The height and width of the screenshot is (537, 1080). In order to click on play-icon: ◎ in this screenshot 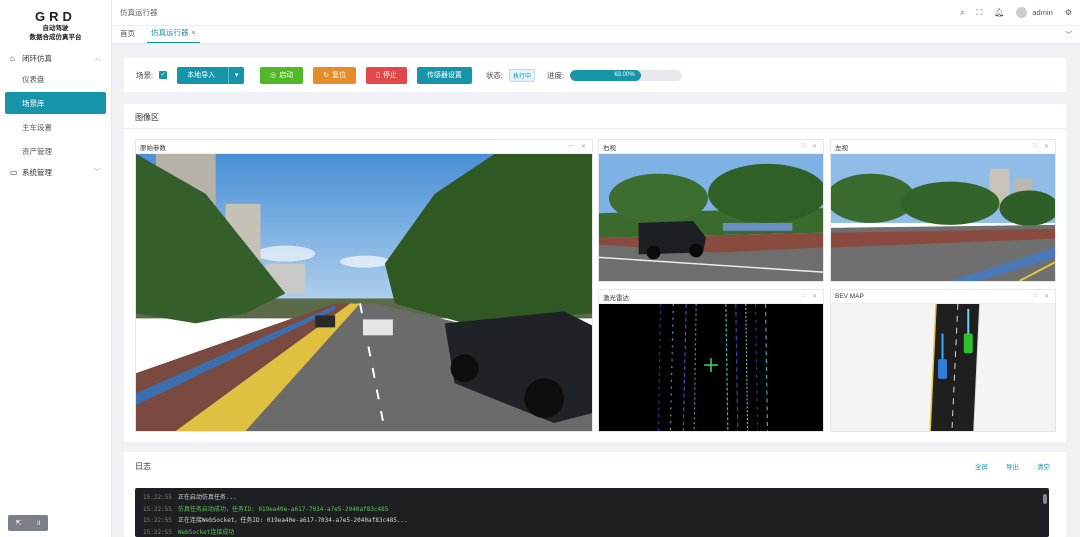, I will do `click(273, 75)`.